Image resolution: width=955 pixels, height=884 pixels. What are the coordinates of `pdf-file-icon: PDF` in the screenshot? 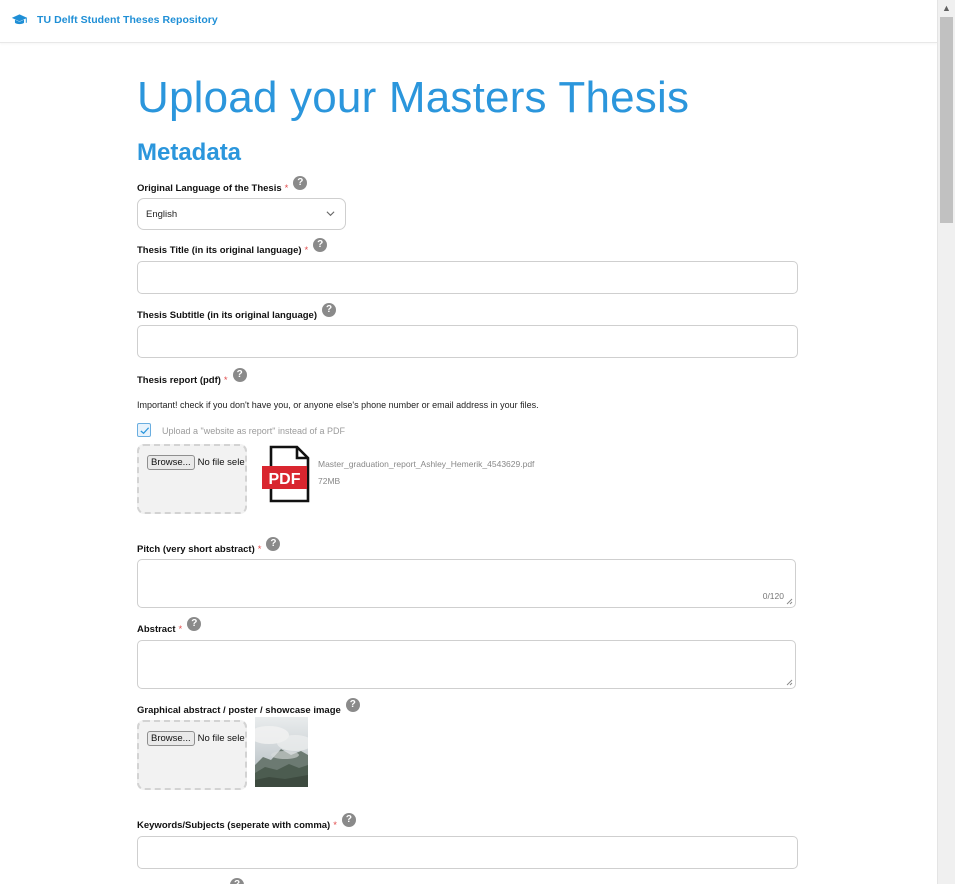 It's located at (286, 474).